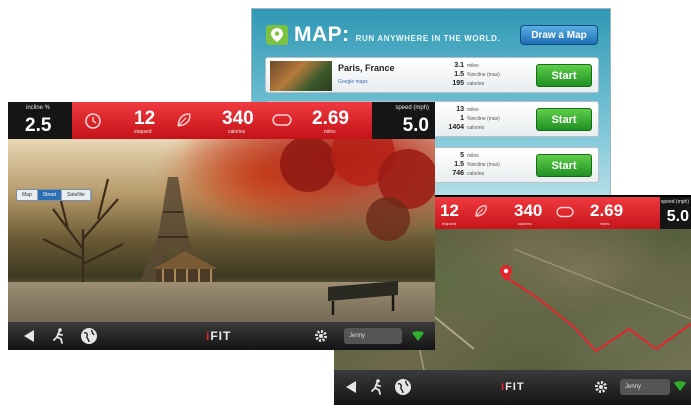  Describe the element at coordinates (428, 38) in the screenshot. I see `map-tagline: RUN ANYWHERE IN THE WORLD.` at that location.